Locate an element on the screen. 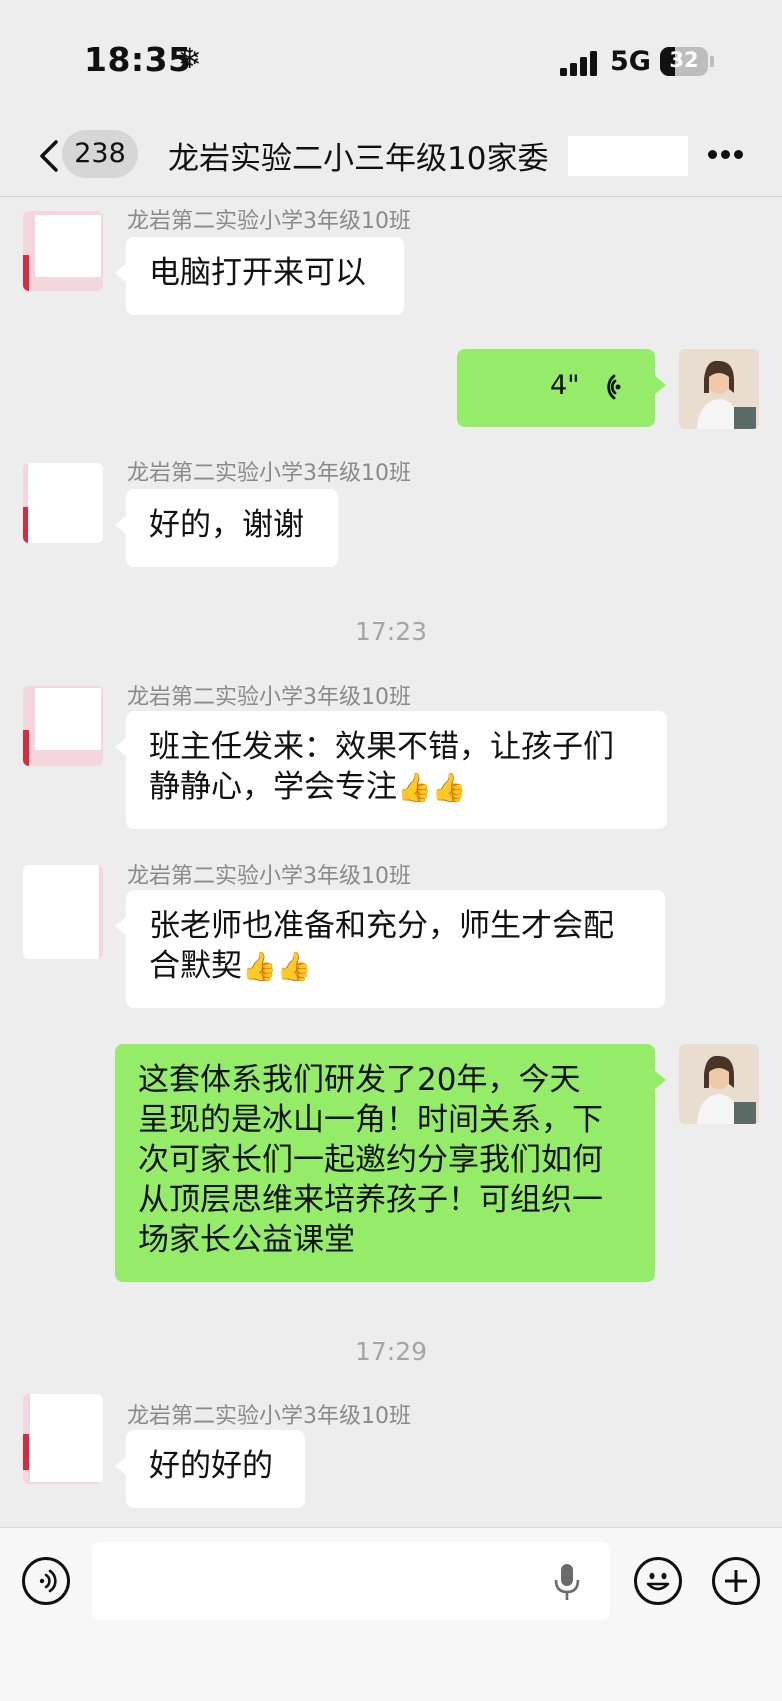 This screenshot has height=1701, width=782. message-bubble: 好的好的 is located at coordinates (210, 1469).